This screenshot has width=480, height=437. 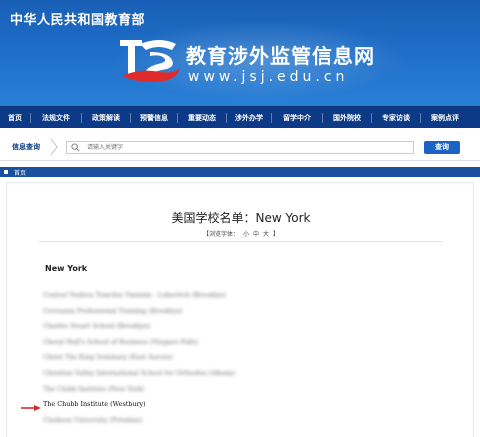 I want to click on font-size-label: 【浏览字体：, so click(x=220, y=234).